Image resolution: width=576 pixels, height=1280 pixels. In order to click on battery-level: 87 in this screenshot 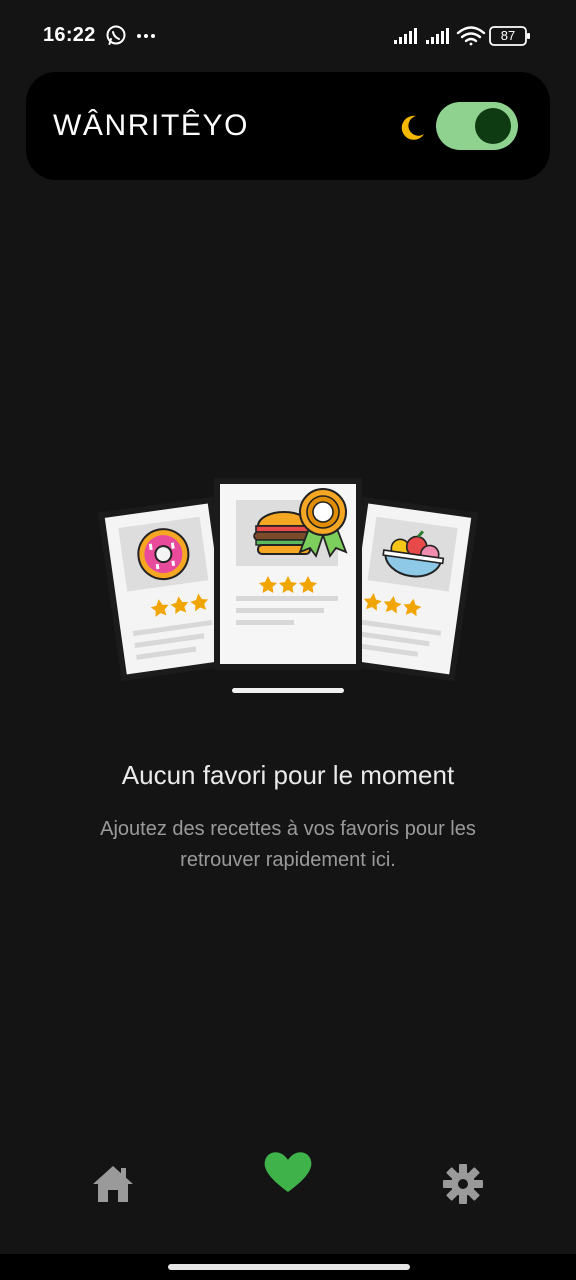, I will do `click(508, 35)`.